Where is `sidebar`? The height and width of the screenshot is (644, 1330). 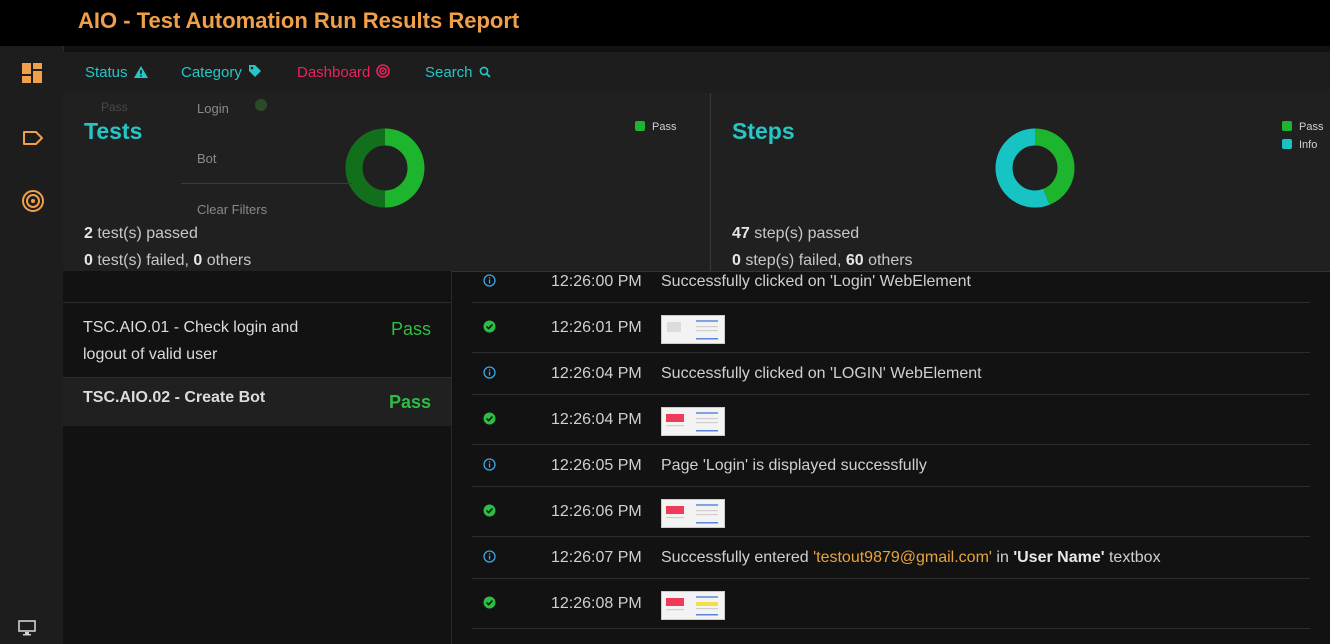
sidebar is located at coordinates (32, 345).